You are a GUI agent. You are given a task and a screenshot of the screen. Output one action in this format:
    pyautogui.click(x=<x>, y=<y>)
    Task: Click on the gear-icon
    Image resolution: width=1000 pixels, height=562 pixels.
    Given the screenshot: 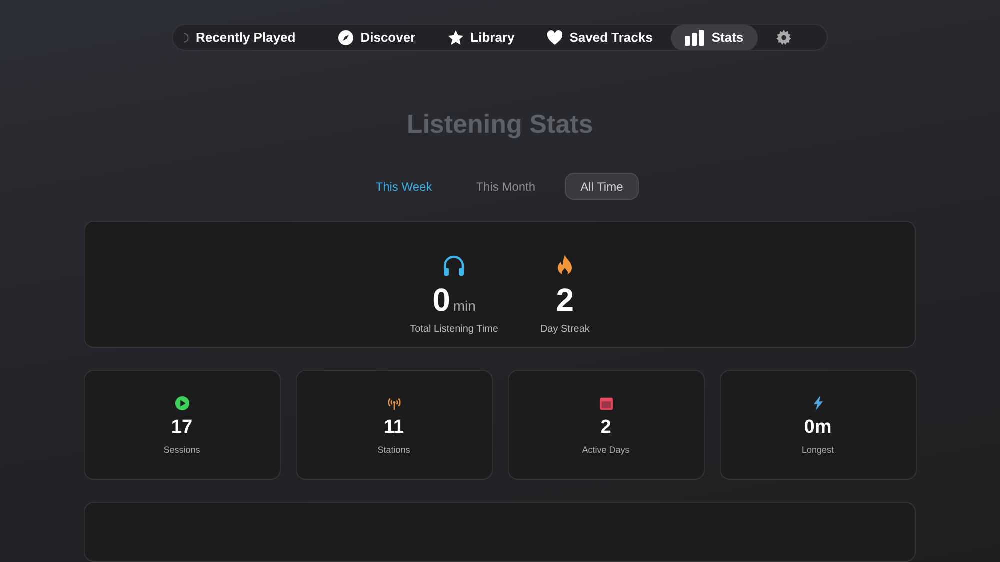 What is the action you would take?
    pyautogui.click(x=784, y=38)
    